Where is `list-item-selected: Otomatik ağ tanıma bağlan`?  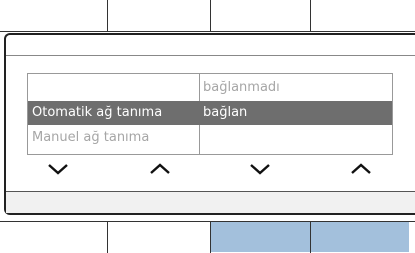
list-item-selected: Otomatik ağ tanıma bağlan is located at coordinates (210, 113).